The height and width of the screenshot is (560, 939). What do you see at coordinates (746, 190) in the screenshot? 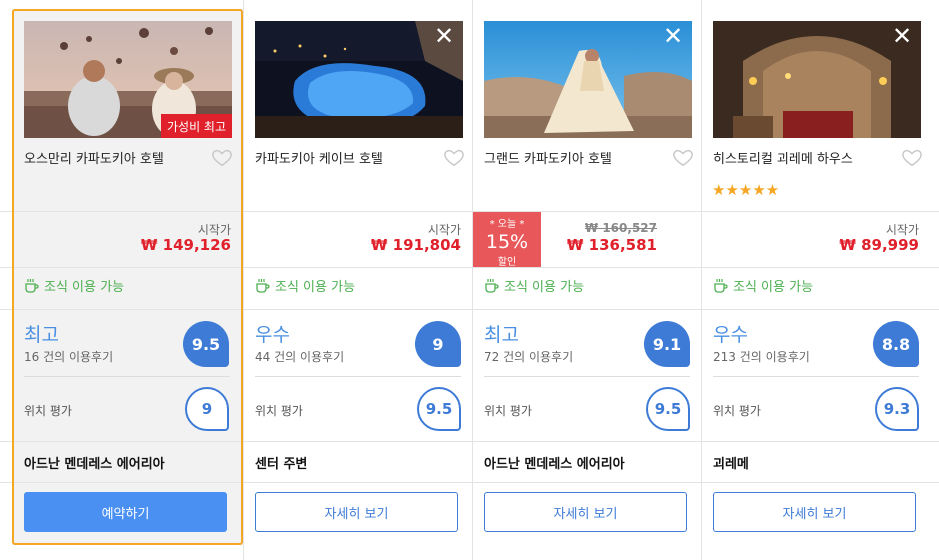
I see `star-rating: ★★★★★` at bounding box center [746, 190].